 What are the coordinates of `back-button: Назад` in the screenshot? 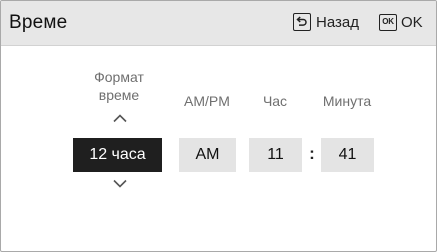 It's located at (326, 22).